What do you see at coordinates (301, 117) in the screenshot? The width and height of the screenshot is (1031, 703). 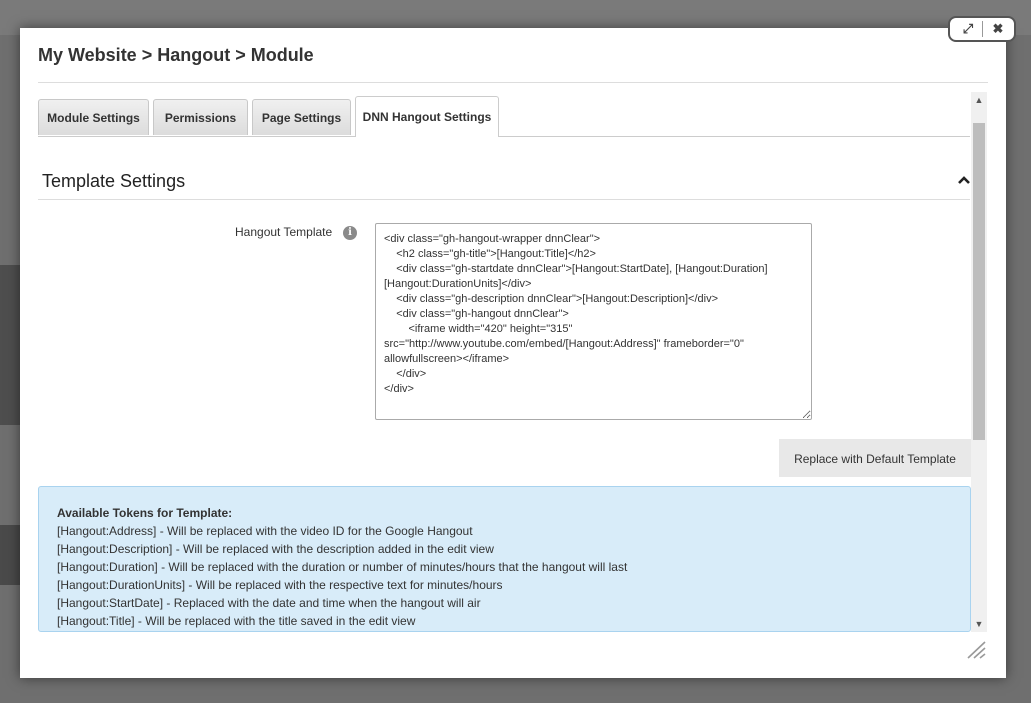 I see `tab-page-settings: Page Settings` at bounding box center [301, 117].